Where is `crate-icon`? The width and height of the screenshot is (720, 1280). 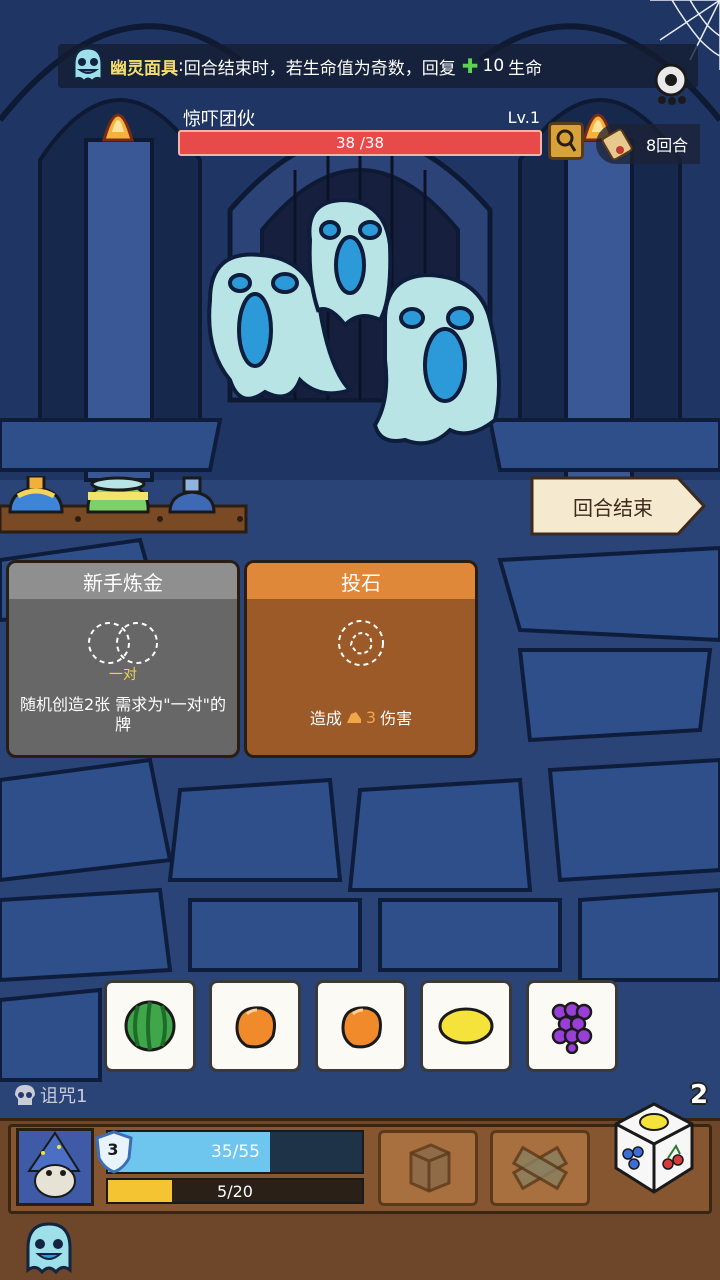 crate-icon is located at coordinates (430, 1168).